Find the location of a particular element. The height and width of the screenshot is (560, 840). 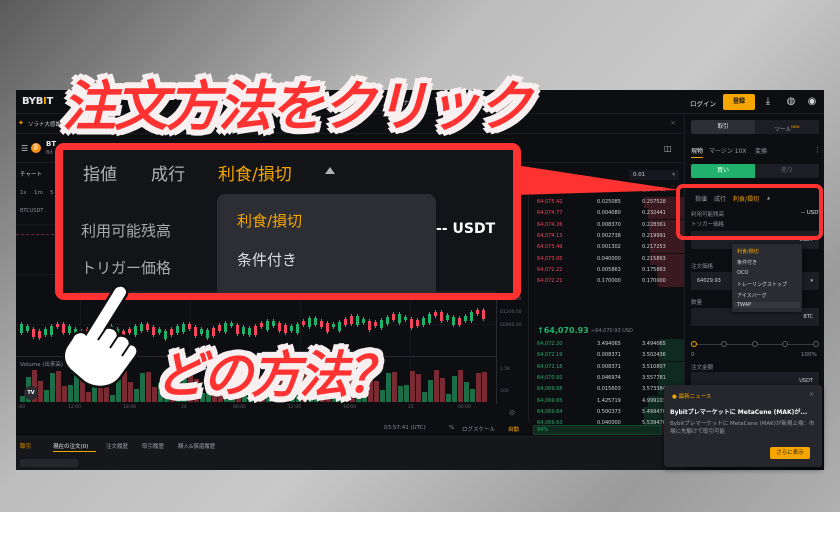

callout-tab-limit: 指値 is located at coordinates (100, 175).